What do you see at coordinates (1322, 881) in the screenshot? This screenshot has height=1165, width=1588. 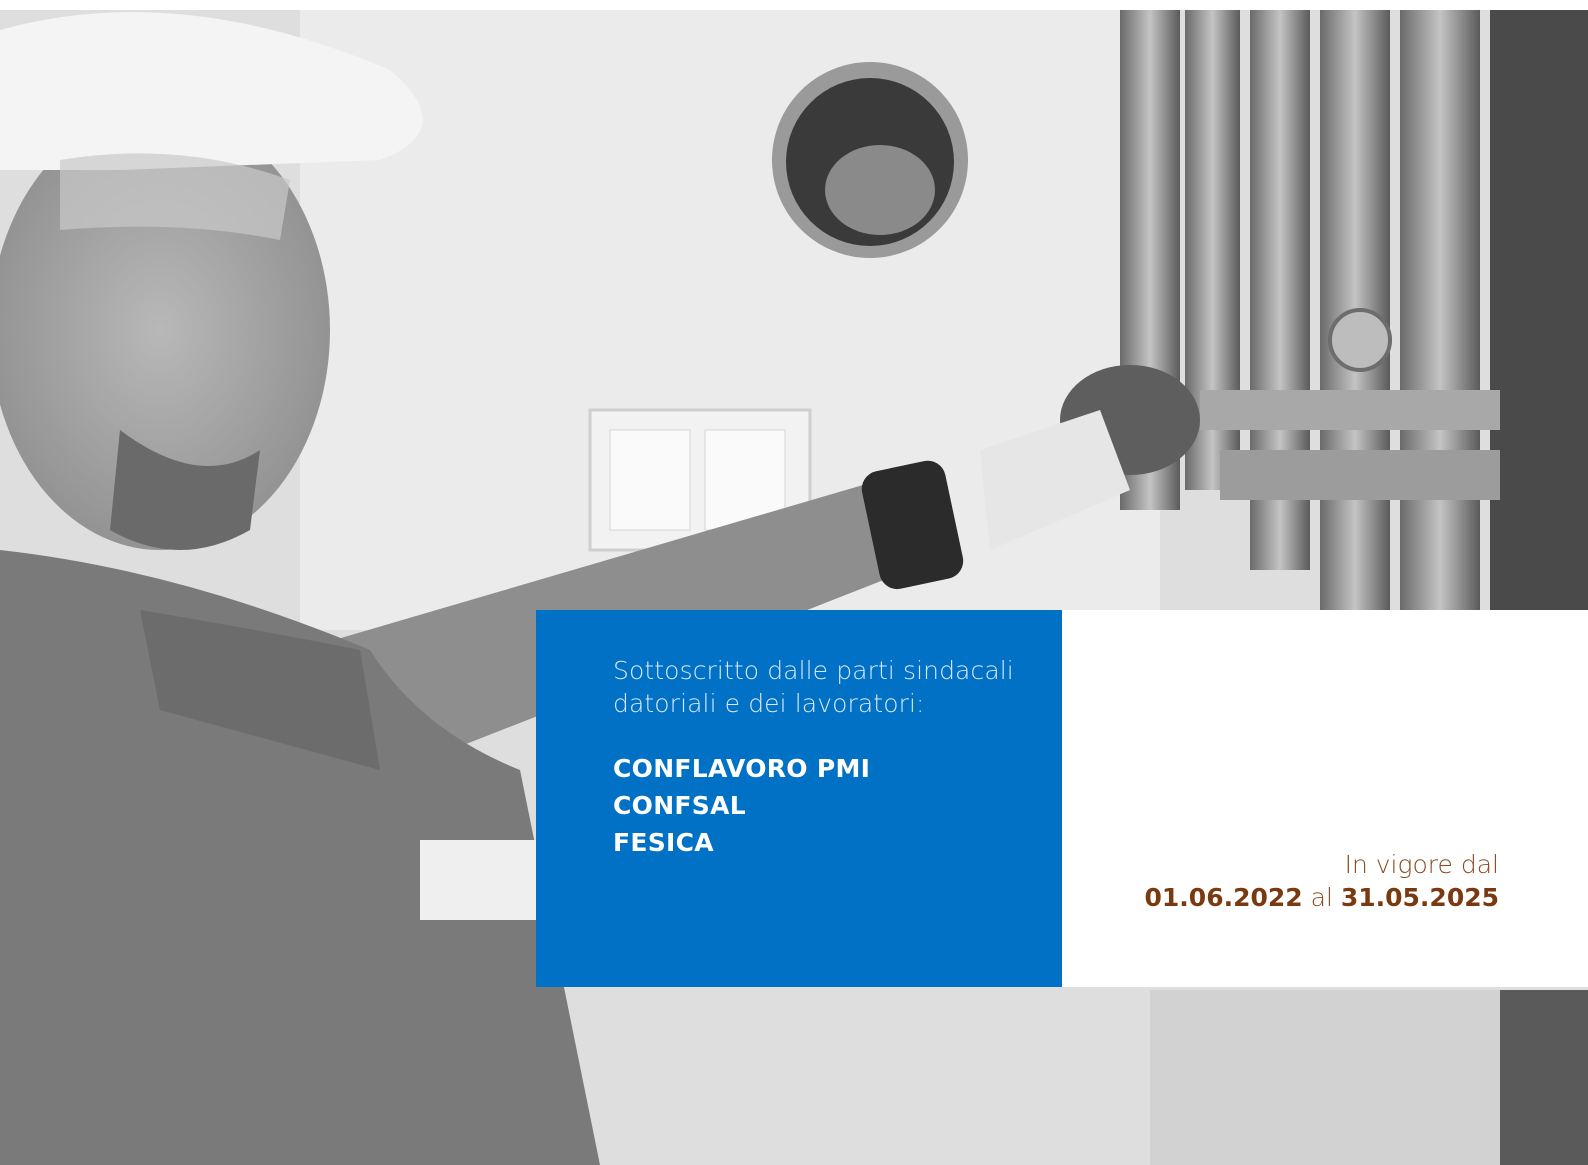 I see `validity-period: In vigore dal 01.06.2022 al 31.05.2025` at bounding box center [1322, 881].